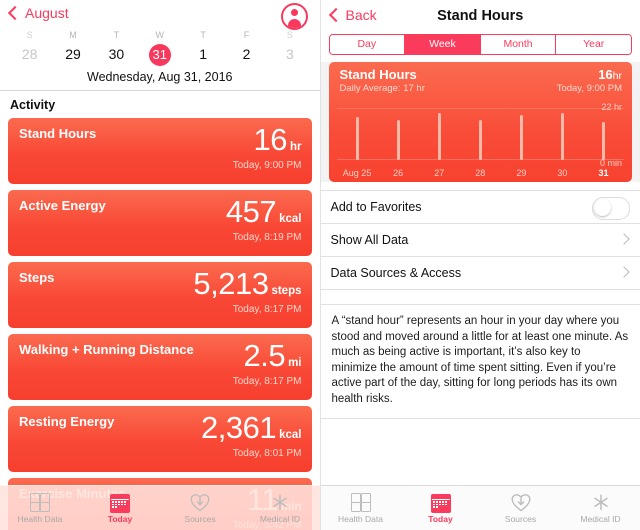 The width and height of the screenshot is (640, 530). I want to click on day-initial: W, so click(160, 35).